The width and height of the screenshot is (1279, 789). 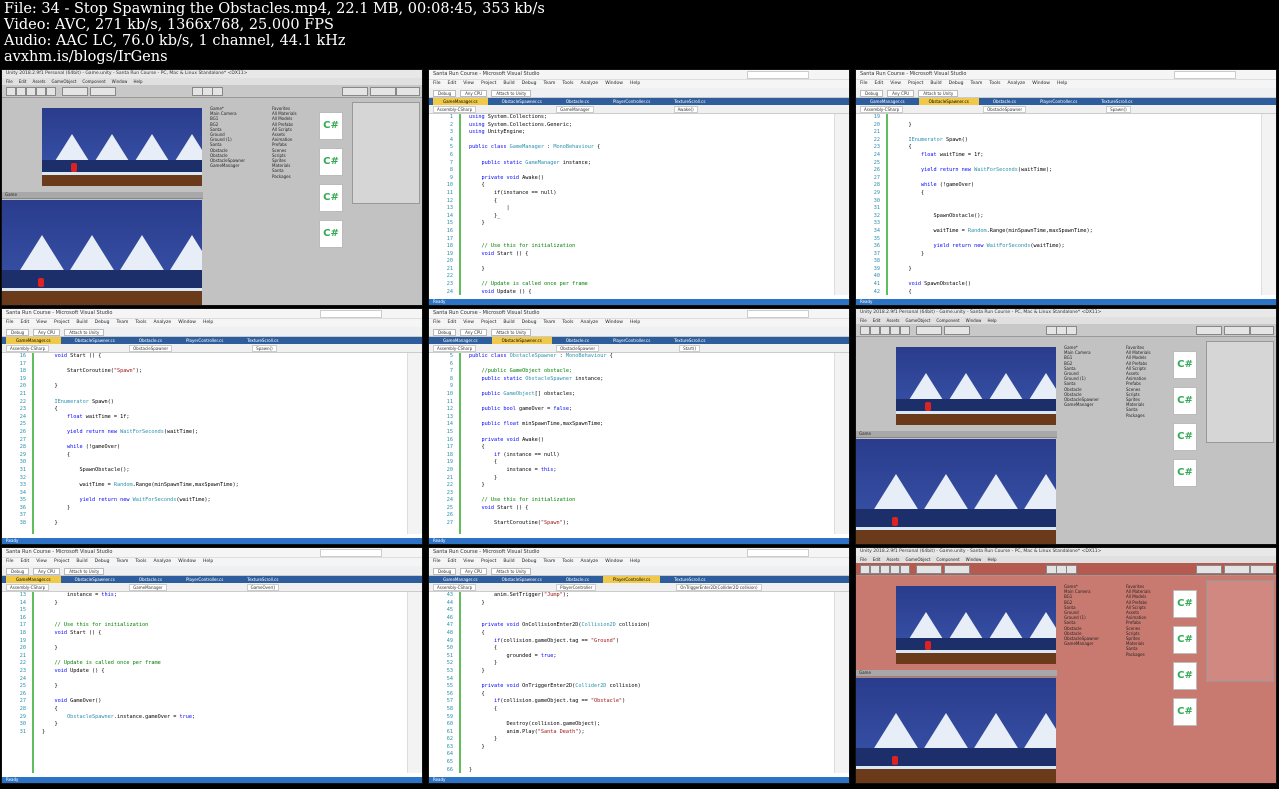 What do you see at coordinates (892, 559) in the screenshot?
I see `menu-item: Assets` at bounding box center [892, 559].